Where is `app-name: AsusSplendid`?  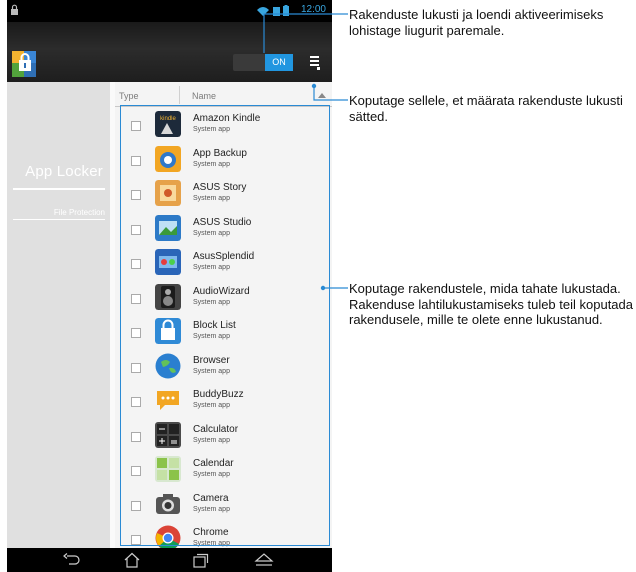
app-name: AsusSplendid is located at coordinates (224, 256).